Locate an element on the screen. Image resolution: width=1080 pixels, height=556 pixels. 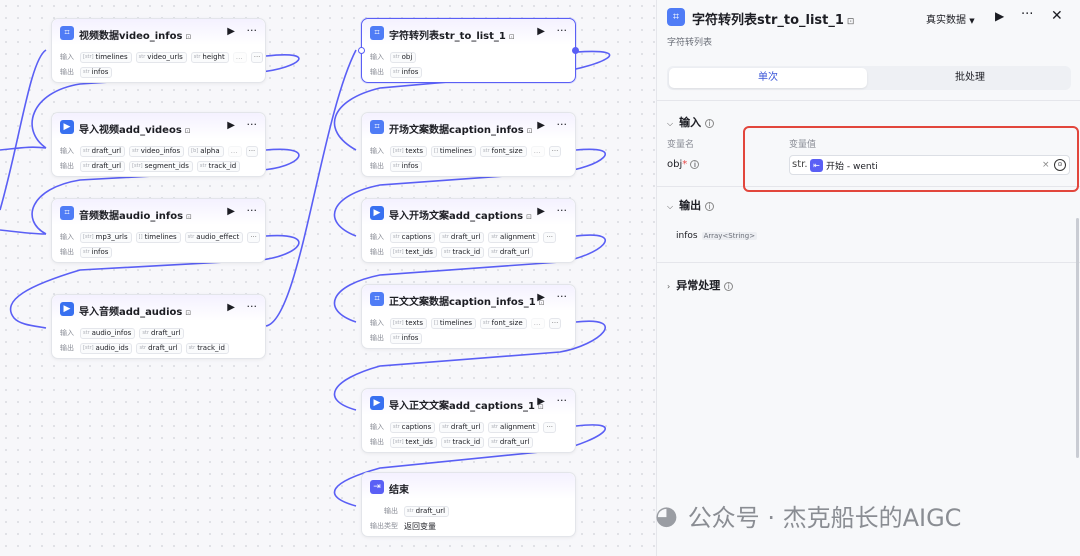
param-chip: str captions is located at coordinates (413, 427).